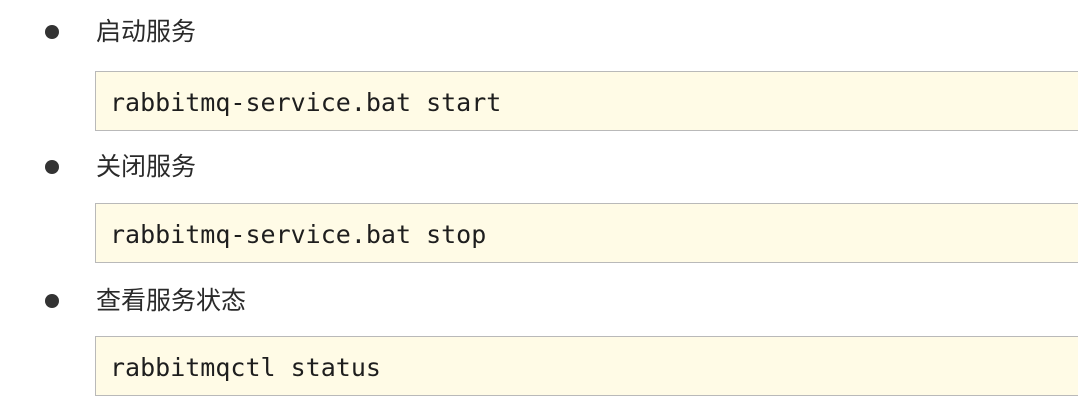  I want to click on section-heading: 关闭服务, so click(146, 166).